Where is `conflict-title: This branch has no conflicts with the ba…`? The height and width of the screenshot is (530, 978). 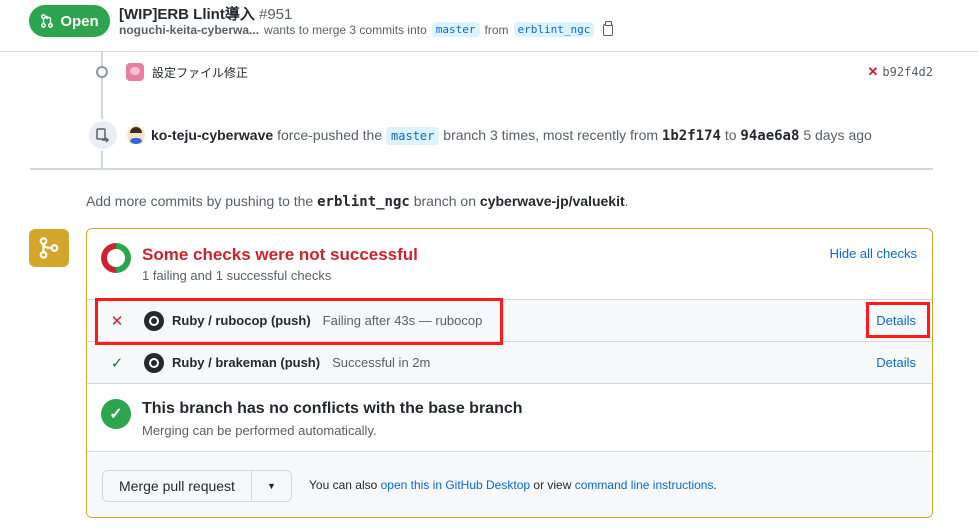
conflict-title: This branch has no conflicts with the ba… is located at coordinates (332, 408).